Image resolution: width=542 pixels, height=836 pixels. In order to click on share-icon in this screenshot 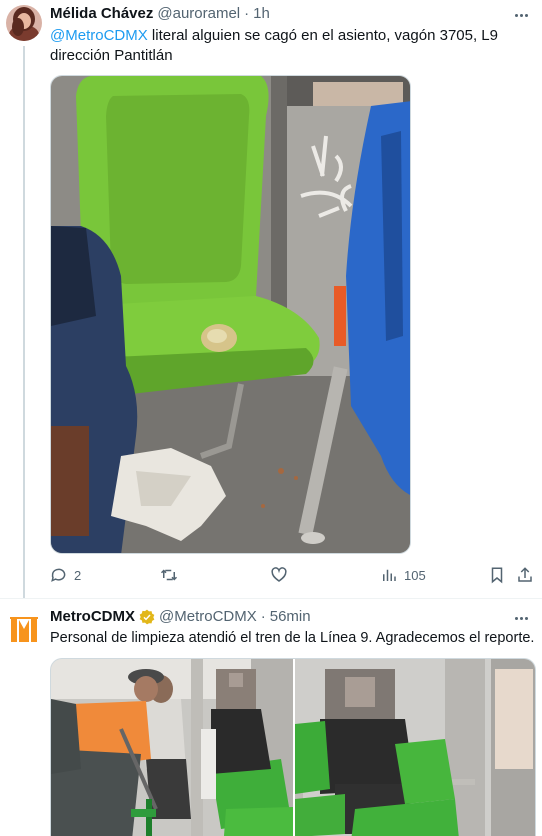, I will do `click(525, 574)`.